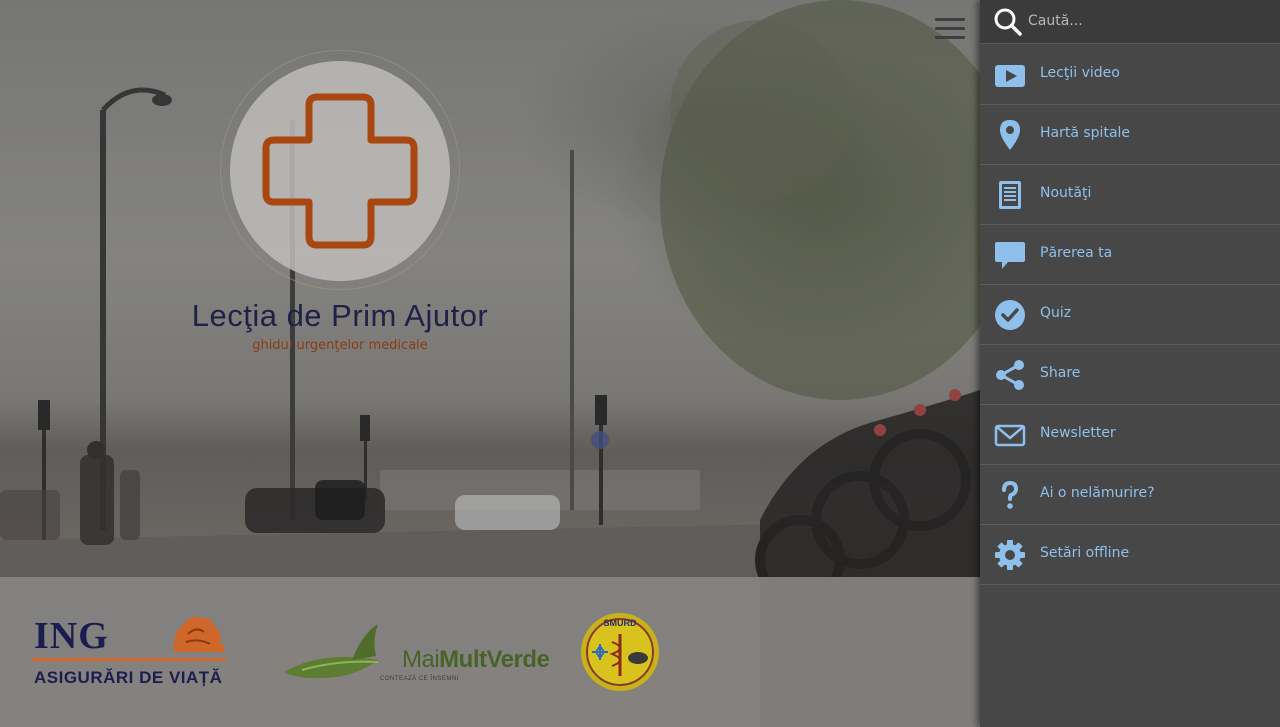  I want to click on menu-item-hospital-map: Hartă spitale, so click(1130, 135).